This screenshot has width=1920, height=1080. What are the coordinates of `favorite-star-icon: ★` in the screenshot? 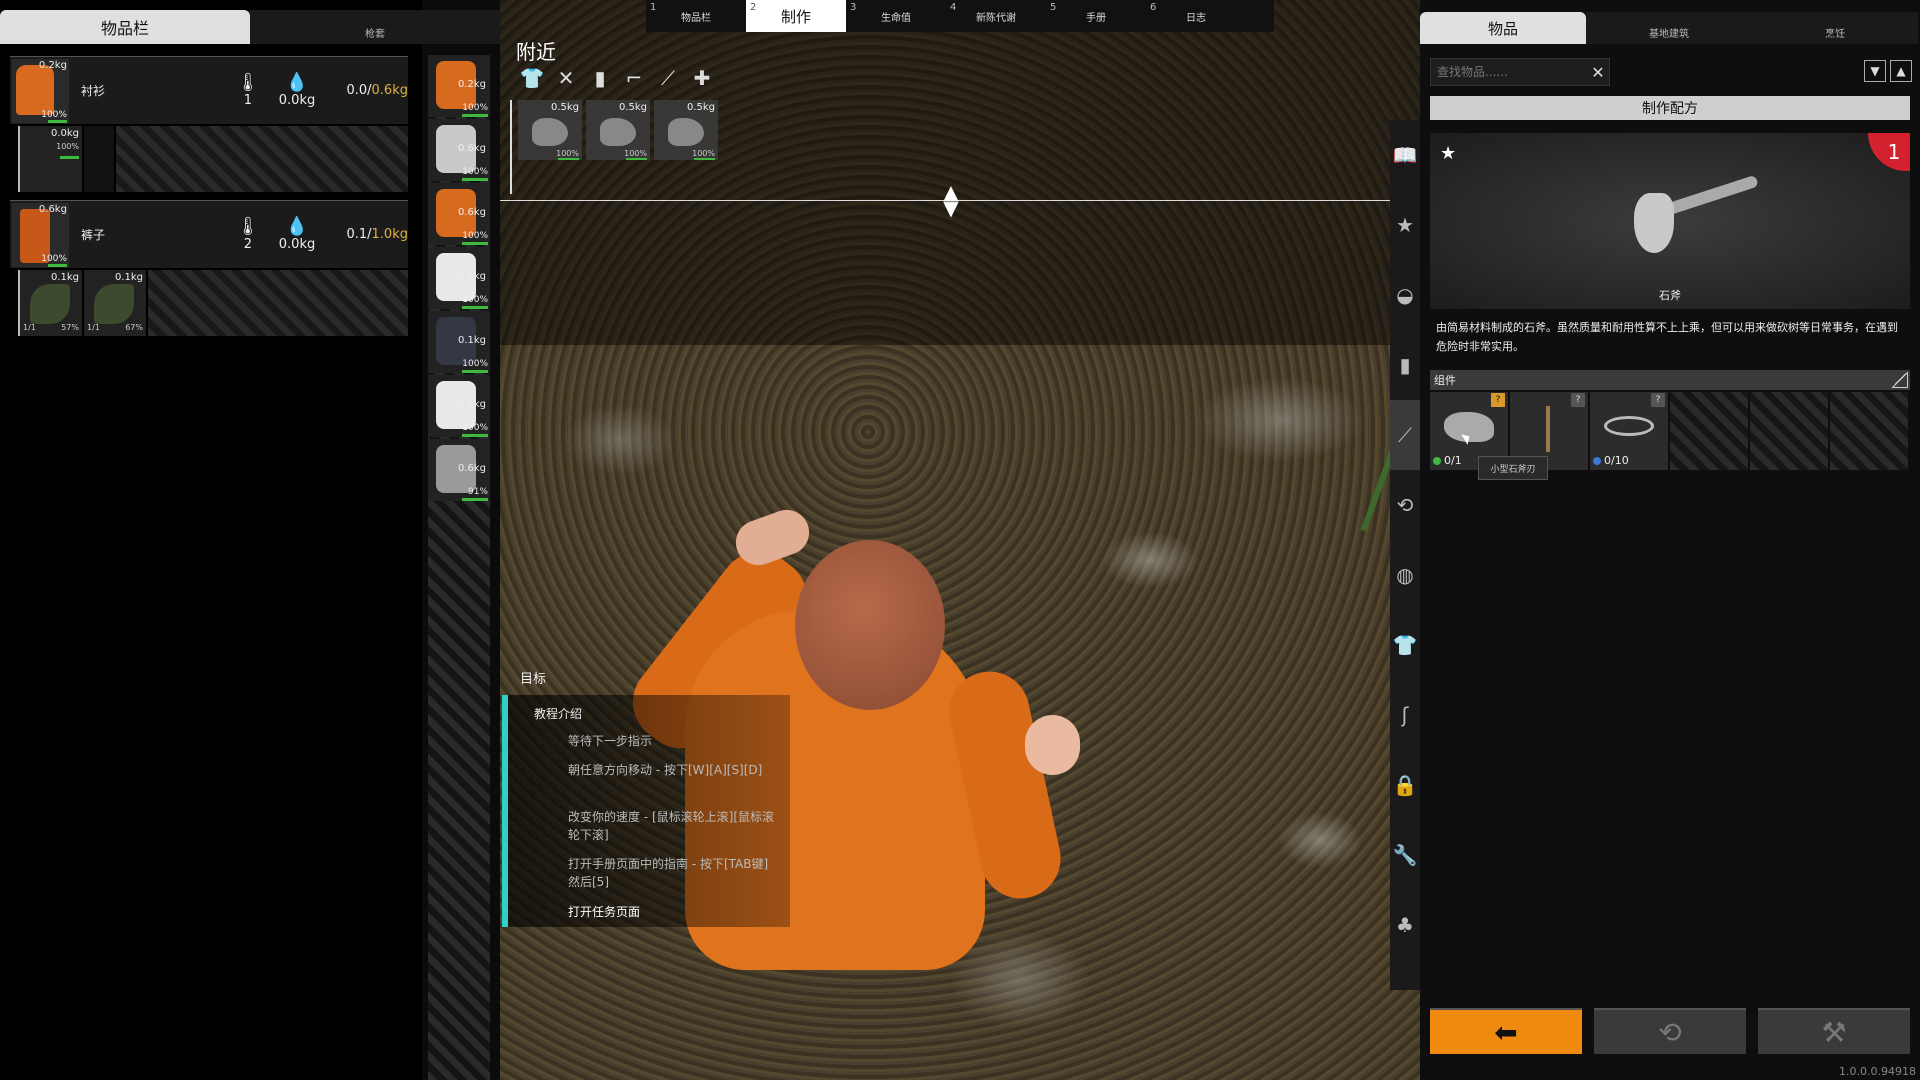 It's located at (1448, 153).